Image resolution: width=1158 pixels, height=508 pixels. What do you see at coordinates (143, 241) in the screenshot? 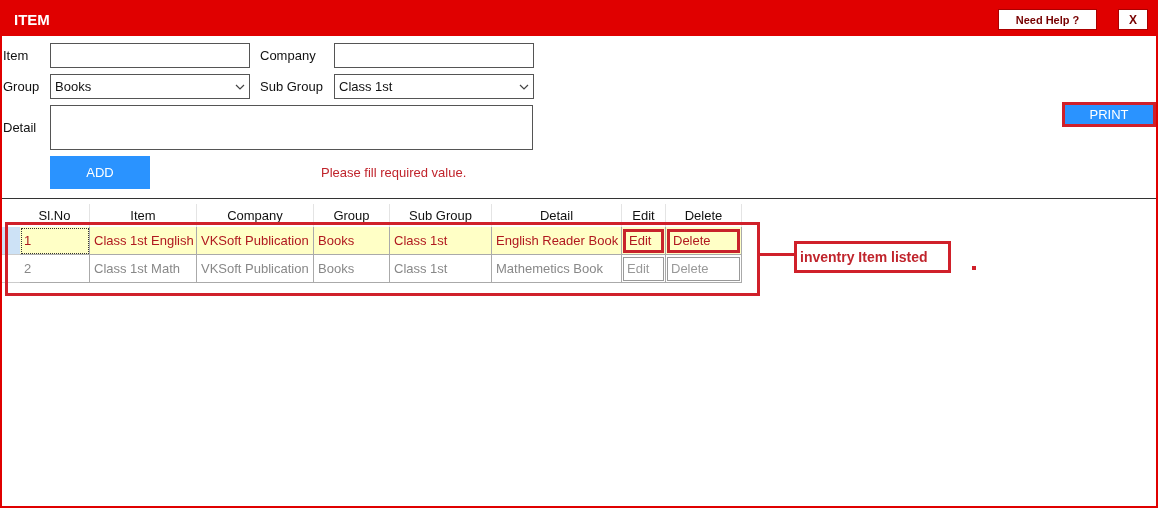
I see `table-cell: Class 1st English` at bounding box center [143, 241].